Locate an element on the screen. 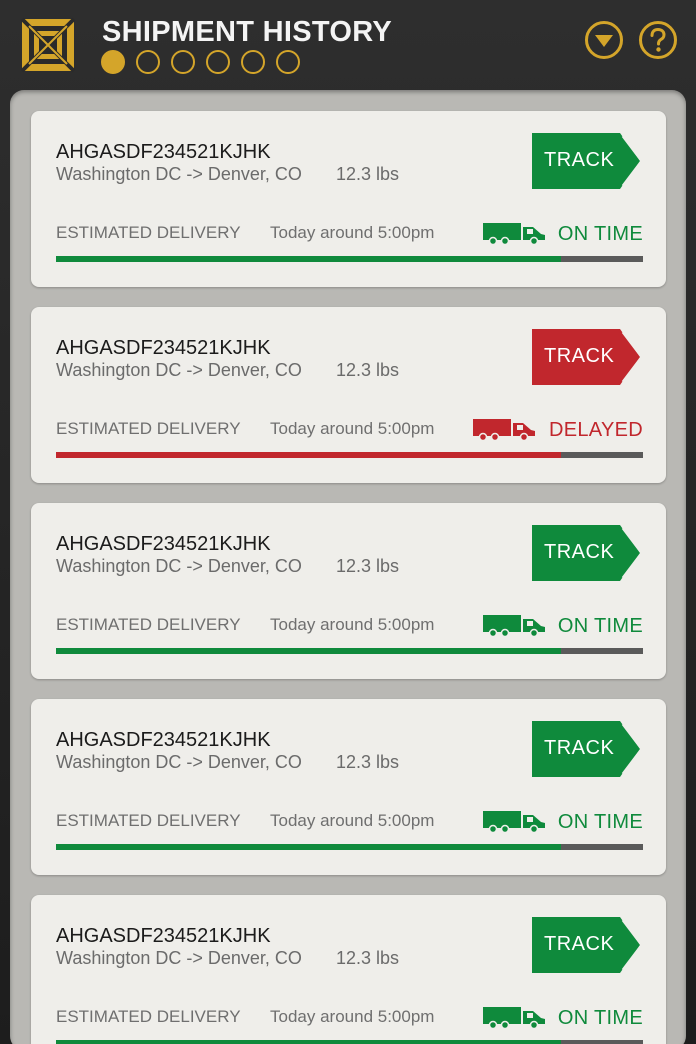 The width and height of the screenshot is (696, 1044). box-logo-icon is located at coordinates (48, 45).